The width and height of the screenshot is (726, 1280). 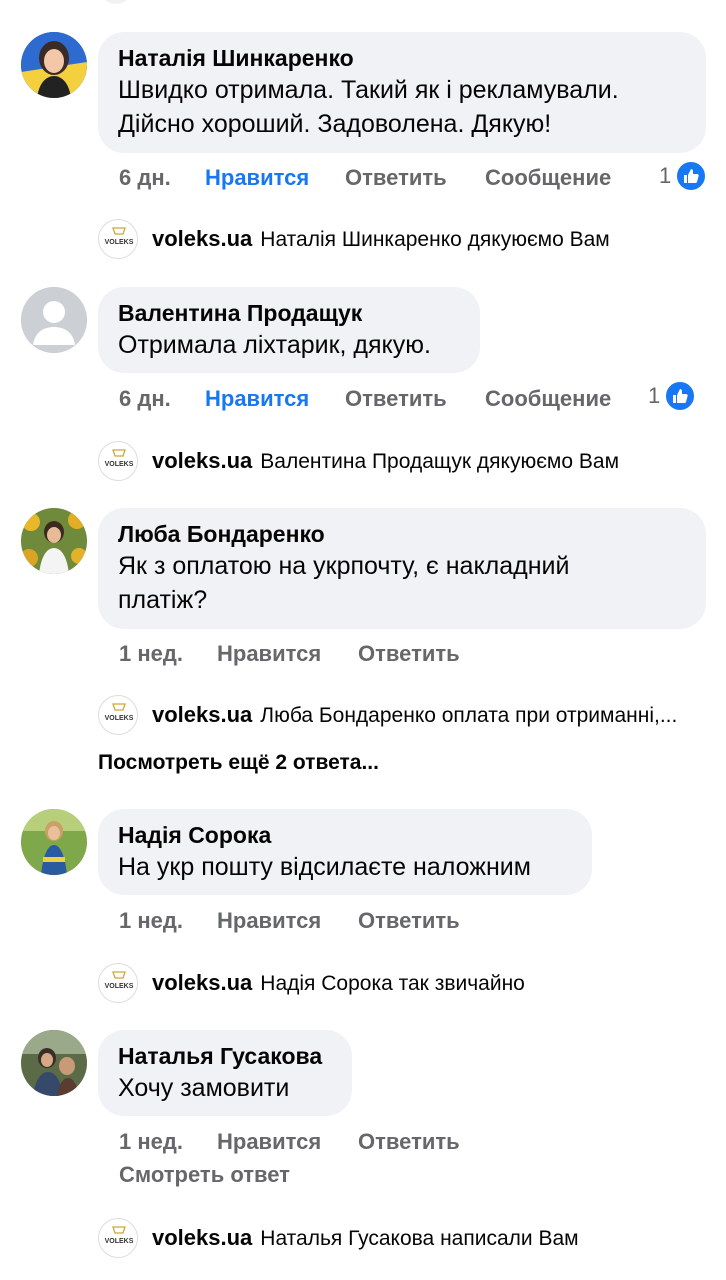 What do you see at coordinates (225, 1056) in the screenshot?
I see `comment-author: Наталья Гусакова` at bounding box center [225, 1056].